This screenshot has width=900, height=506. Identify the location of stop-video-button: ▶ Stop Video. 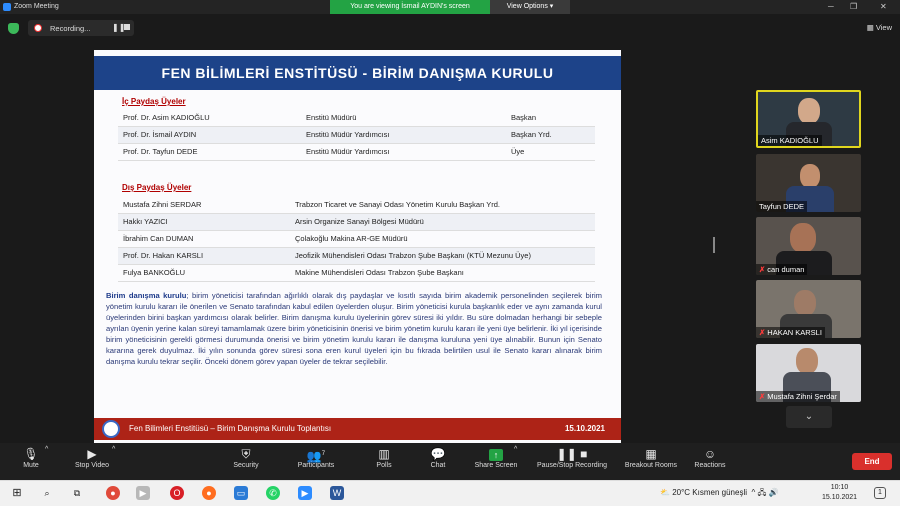
(92, 457).